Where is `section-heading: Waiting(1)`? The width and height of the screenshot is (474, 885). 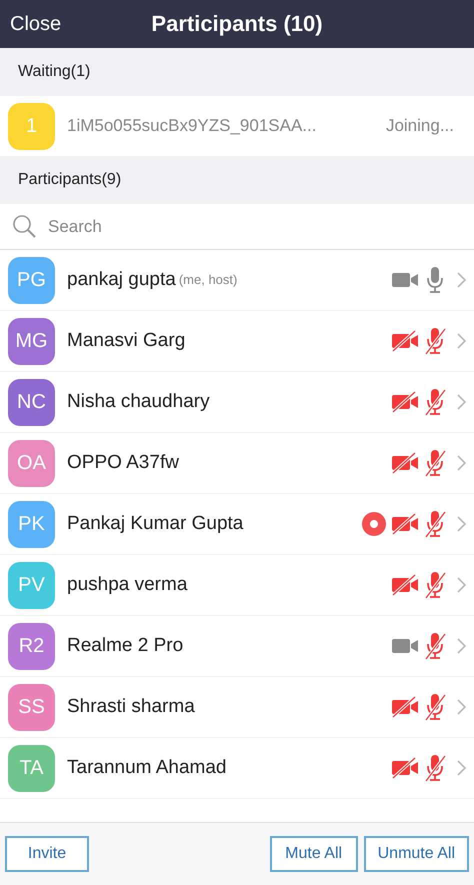
section-heading: Waiting(1) is located at coordinates (237, 72).